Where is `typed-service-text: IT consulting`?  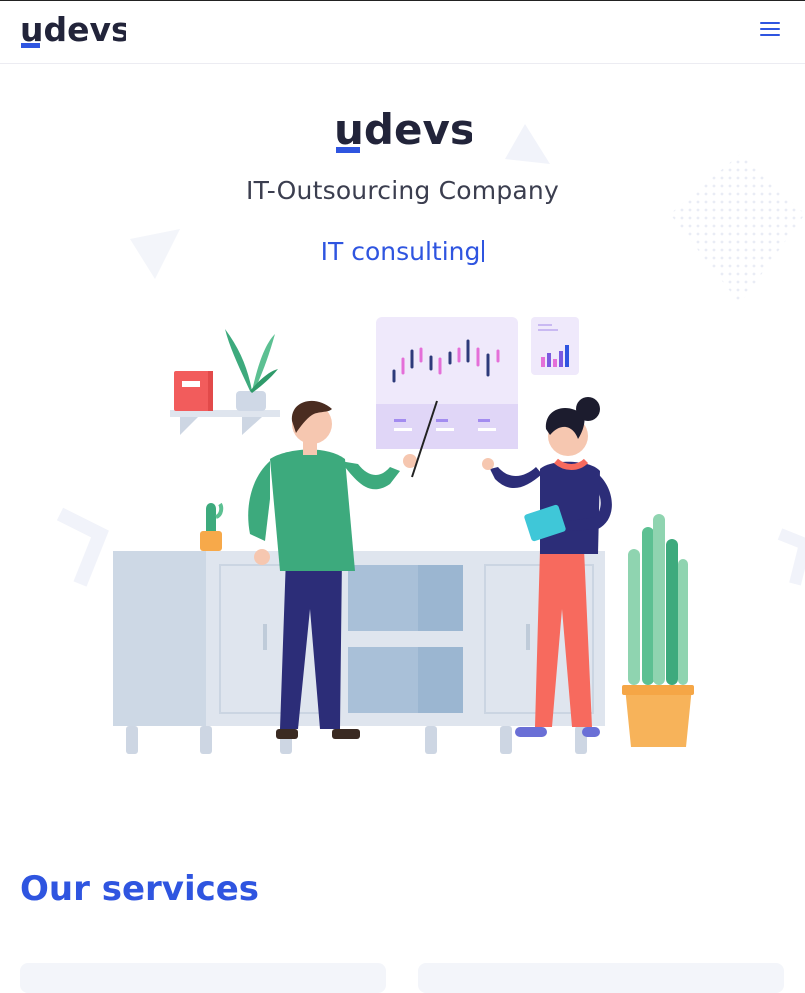 typed-service-text: IT consulting is located at coordinates (402, 251).